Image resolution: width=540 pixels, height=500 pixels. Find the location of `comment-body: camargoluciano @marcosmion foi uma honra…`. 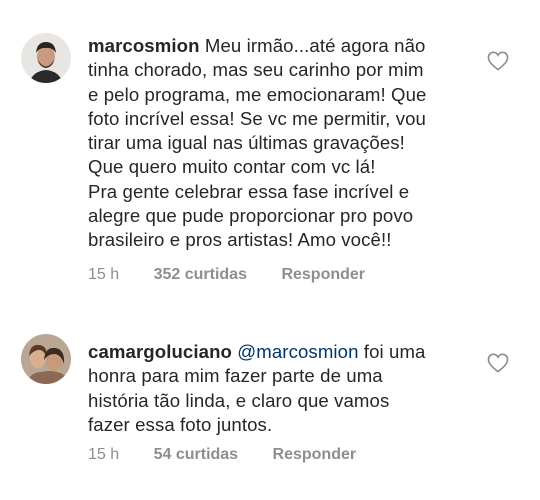

comment-body: camargoluciano @marcosmion foi uma honra… is located at coordinates (285, 388).